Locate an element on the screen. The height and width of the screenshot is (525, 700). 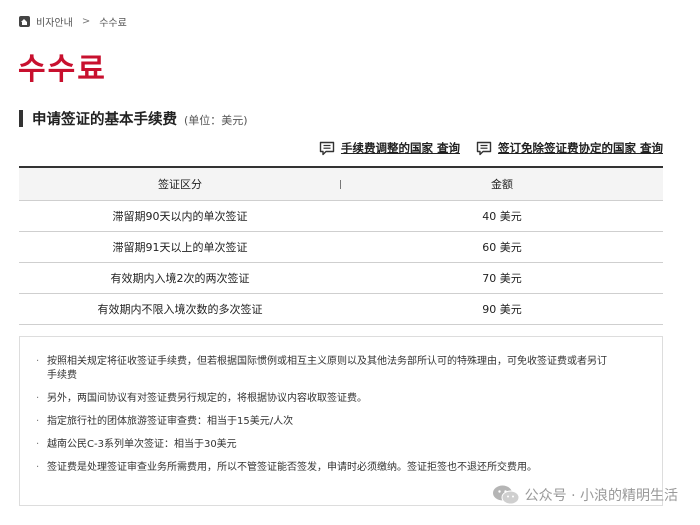
amount-cell: 40 美元 is located at coordinates (502, 216).